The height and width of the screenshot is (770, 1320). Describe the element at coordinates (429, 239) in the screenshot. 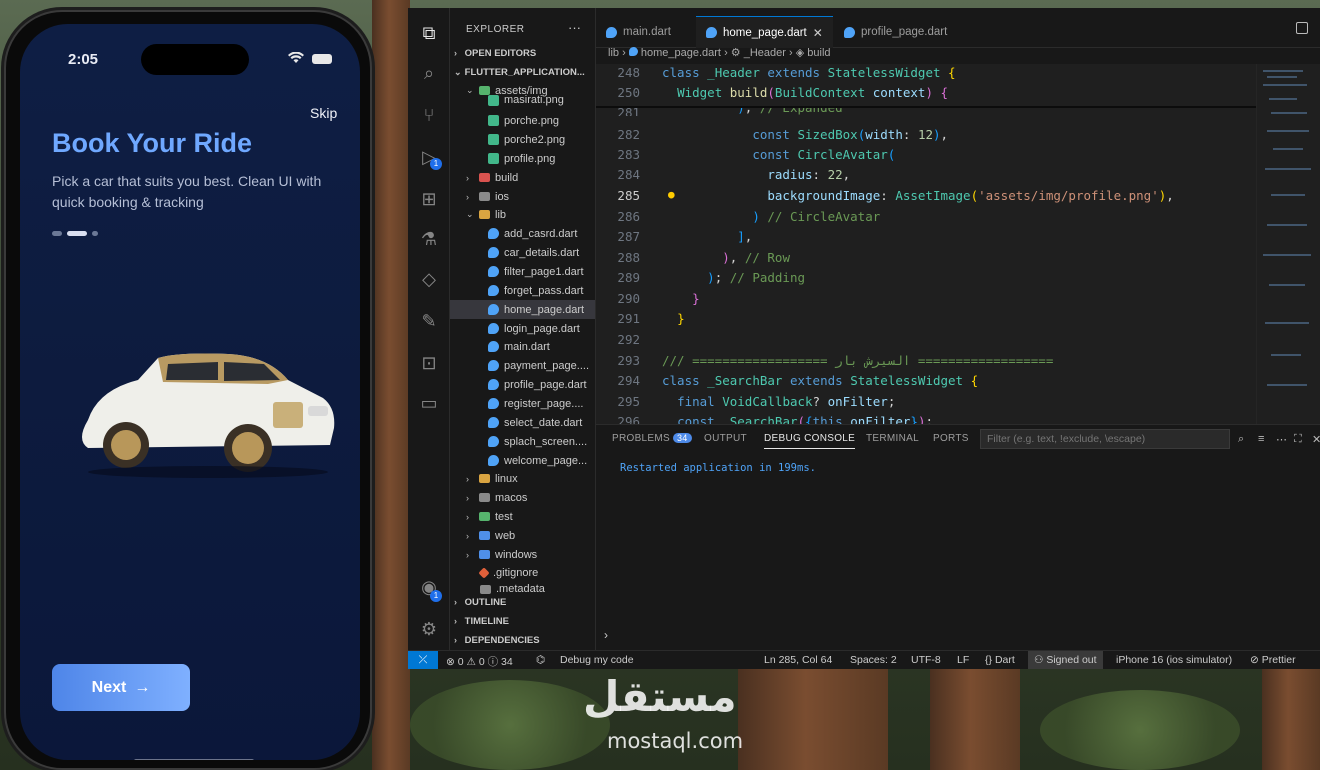

I see `testing-icon: ⚗` at that location.